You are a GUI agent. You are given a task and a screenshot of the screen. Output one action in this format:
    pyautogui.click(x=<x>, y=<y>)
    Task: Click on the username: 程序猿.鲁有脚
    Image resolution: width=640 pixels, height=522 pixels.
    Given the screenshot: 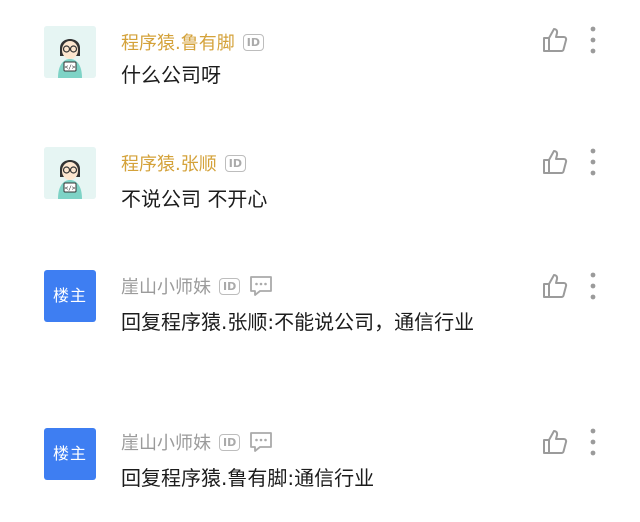 What is the action you would take?
    pyautogui.click(x=178, y=42)
    